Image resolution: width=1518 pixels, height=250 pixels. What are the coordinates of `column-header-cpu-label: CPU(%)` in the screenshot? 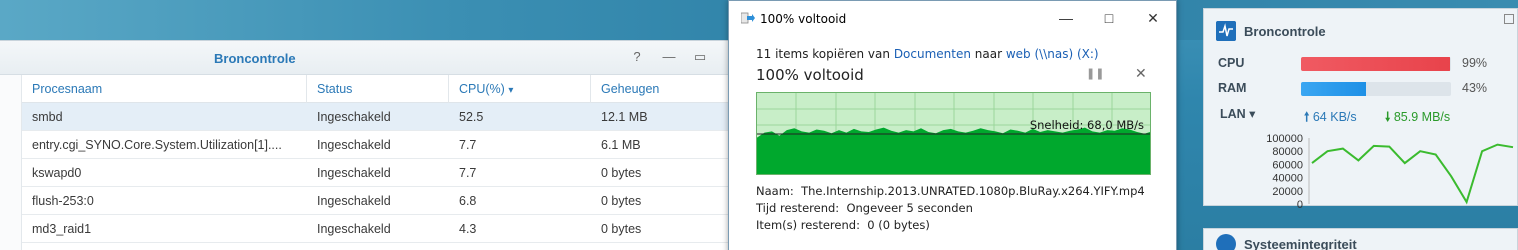 It's located at (482, 88).